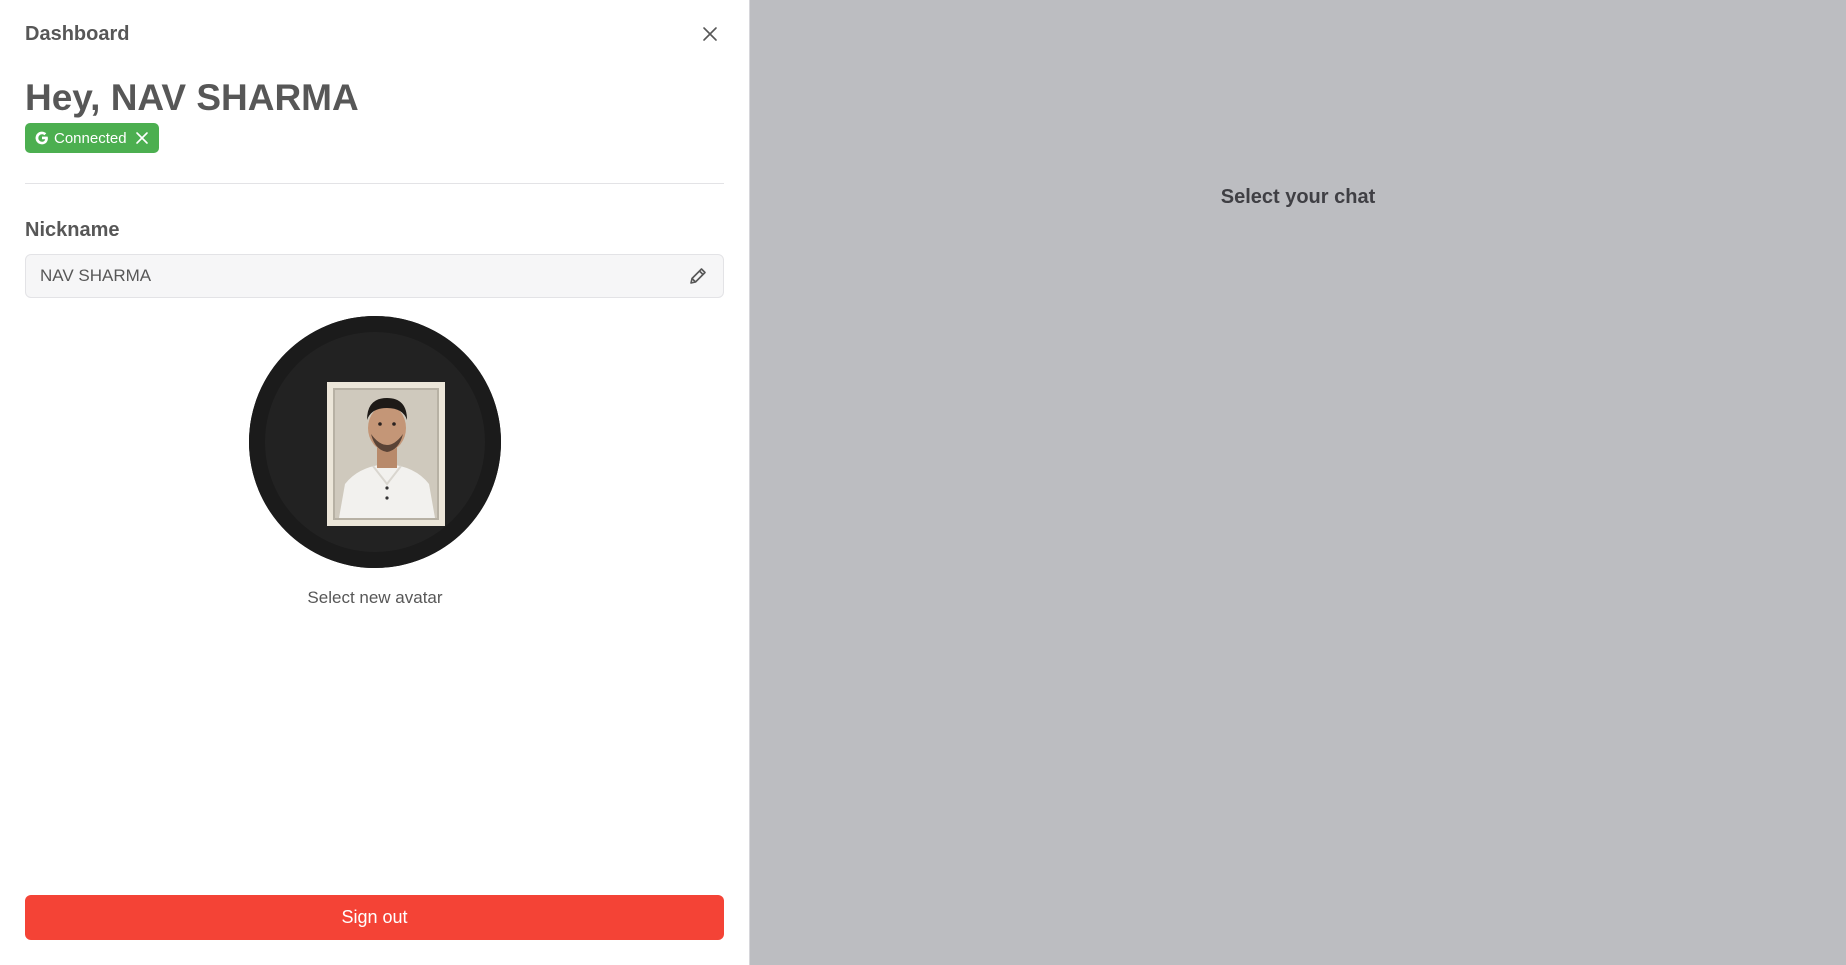  What do you see at coordinates (698, 276) in the screenshot?
I see `pencil-icon` at bounding box center [698, 276].